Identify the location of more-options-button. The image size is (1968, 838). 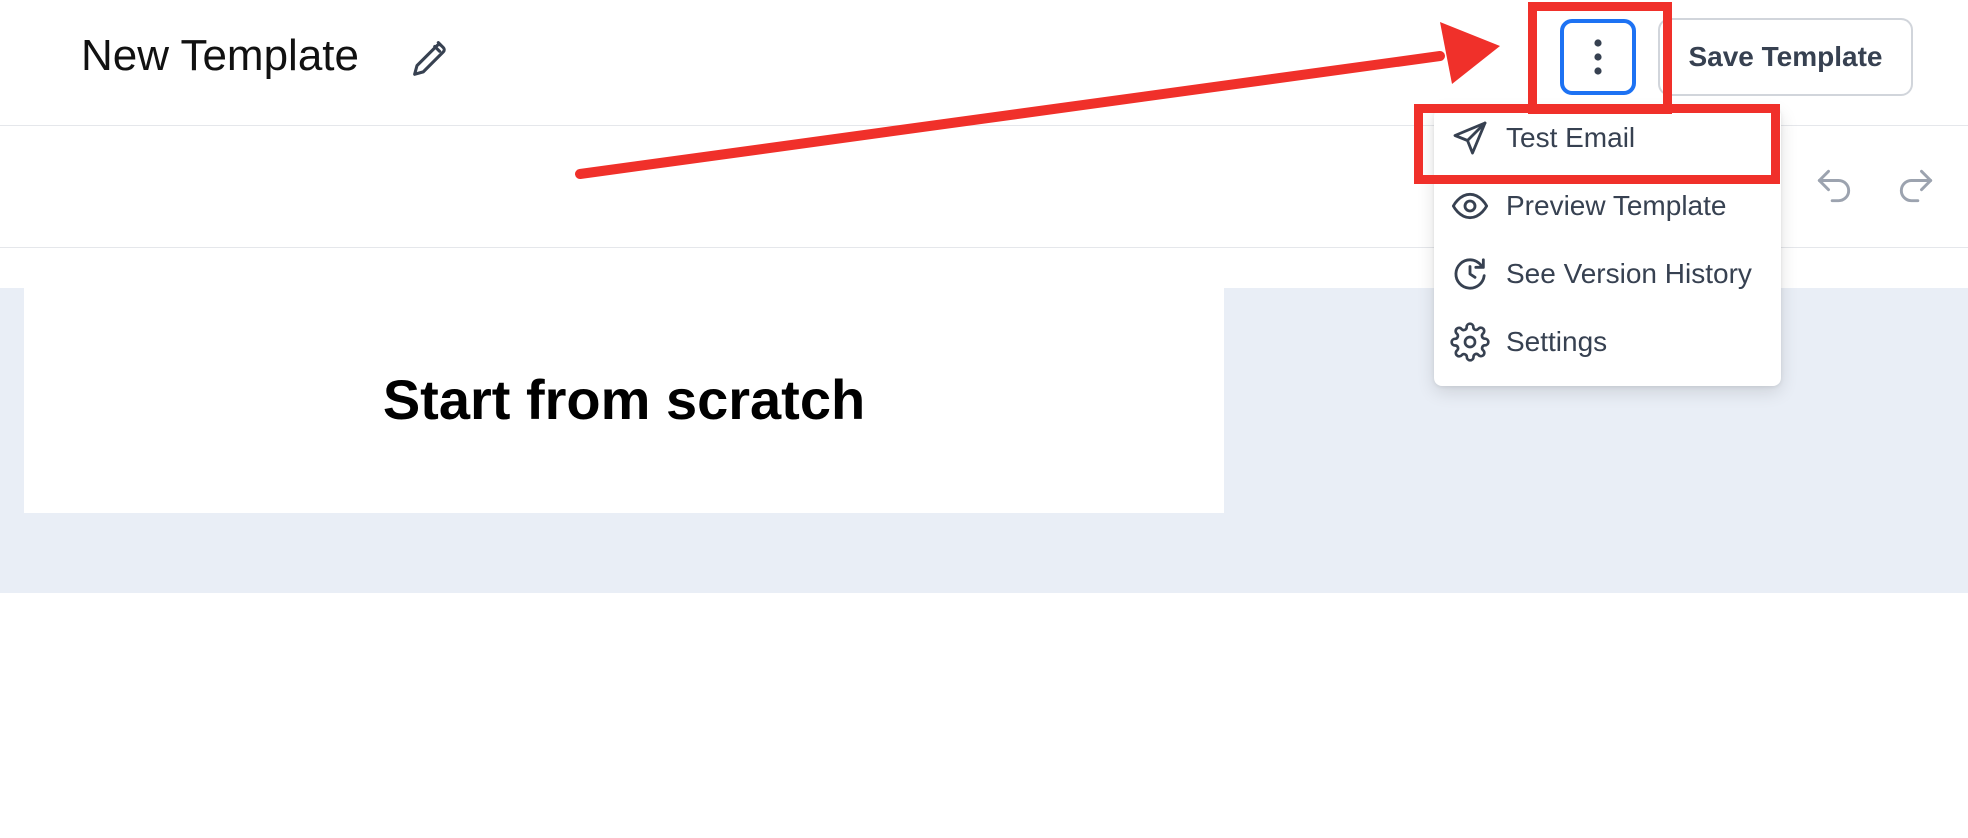
(1598, 57).